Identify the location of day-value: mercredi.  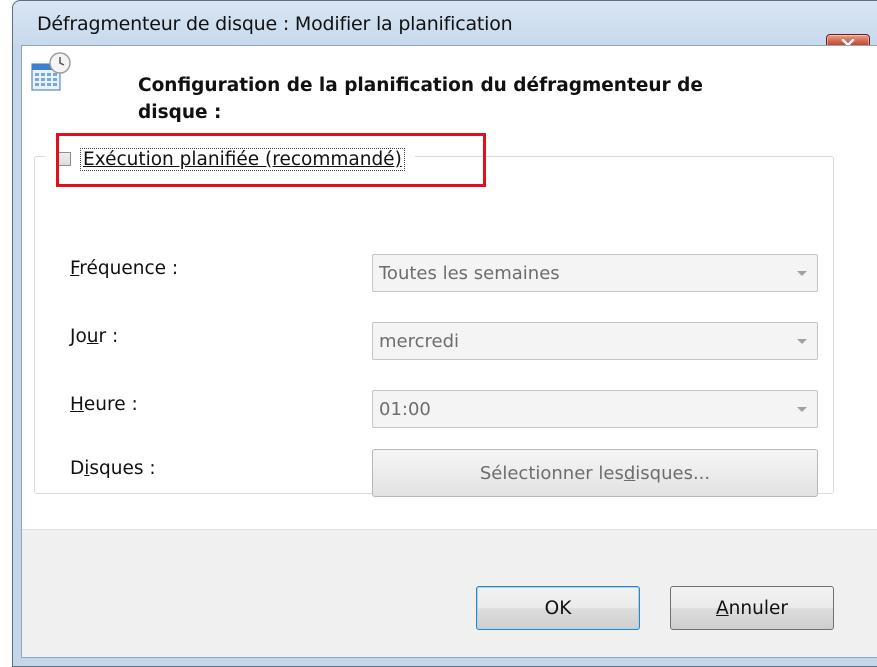
(419, 341).